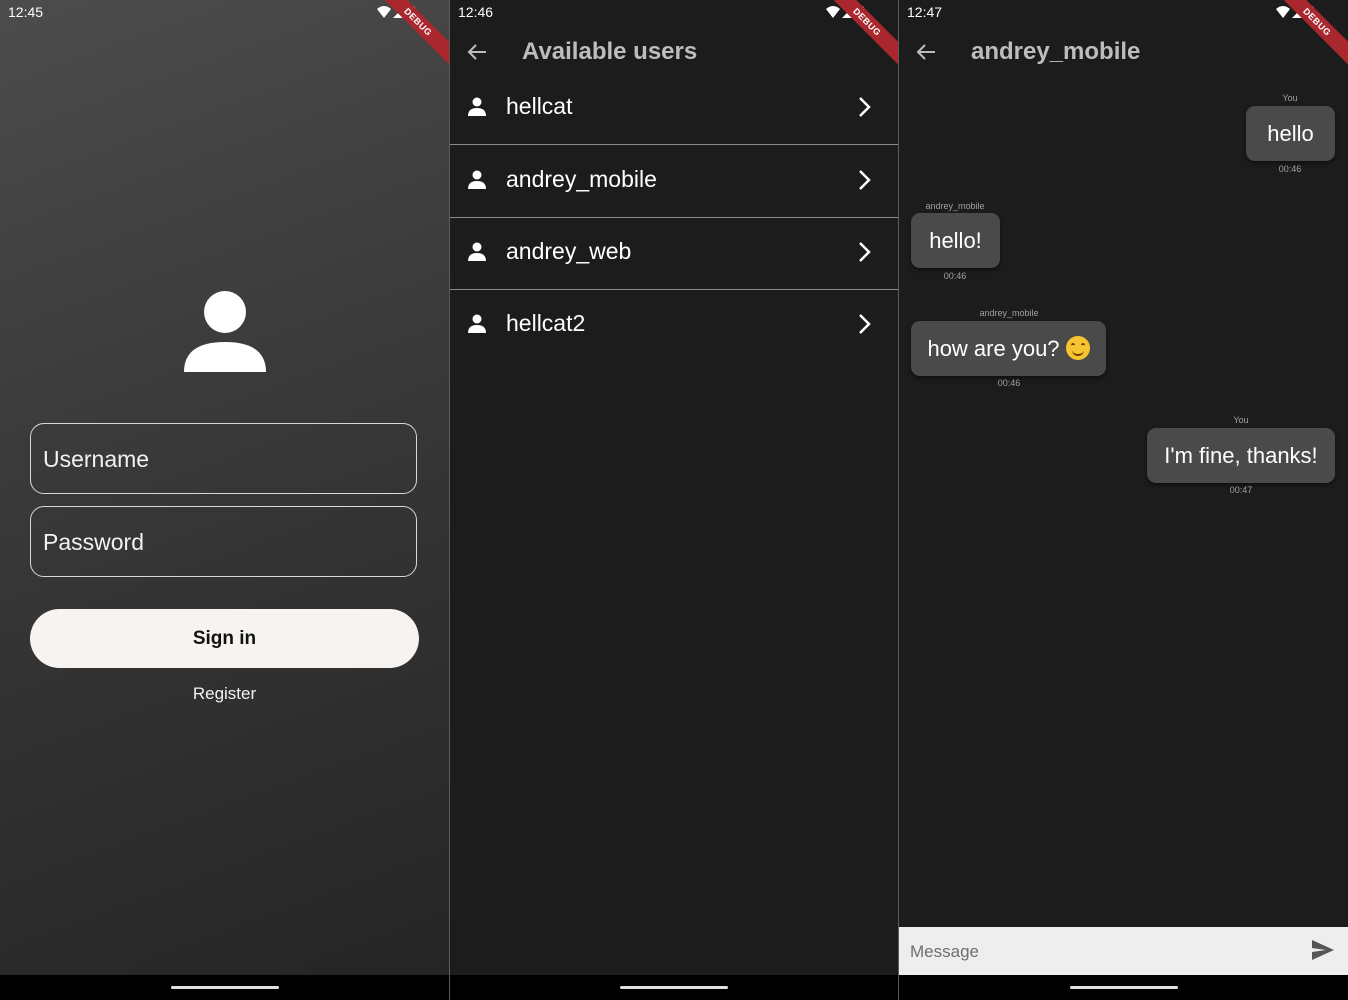  Describe the element at coordinates (674, 325) in the screenshot. I see `user-list-item: hellcat2` at that location.